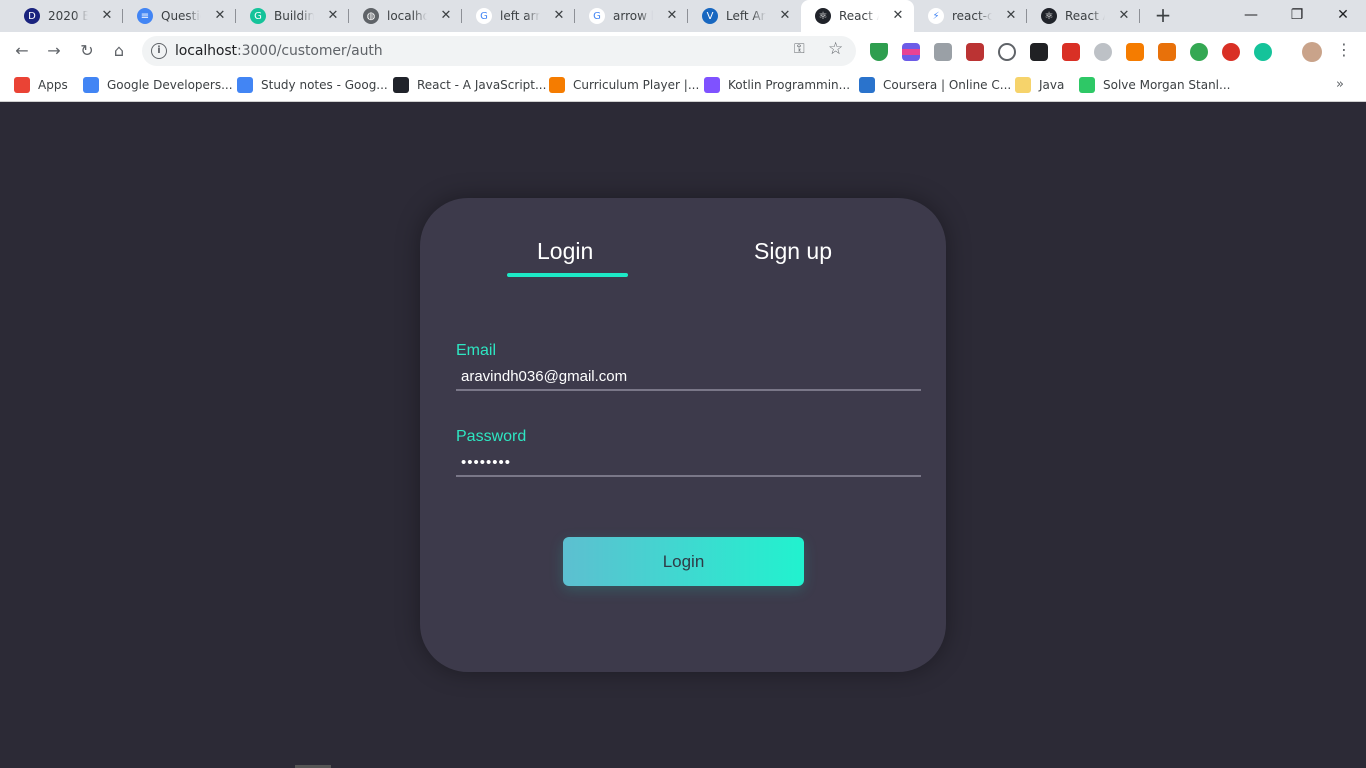 The width and height of the screenshot is (1366, 768). What do you see at coordinates (1007, 52) in the screenshot?
I see `circle-extension-icon` at bounding box center [1007, 52].